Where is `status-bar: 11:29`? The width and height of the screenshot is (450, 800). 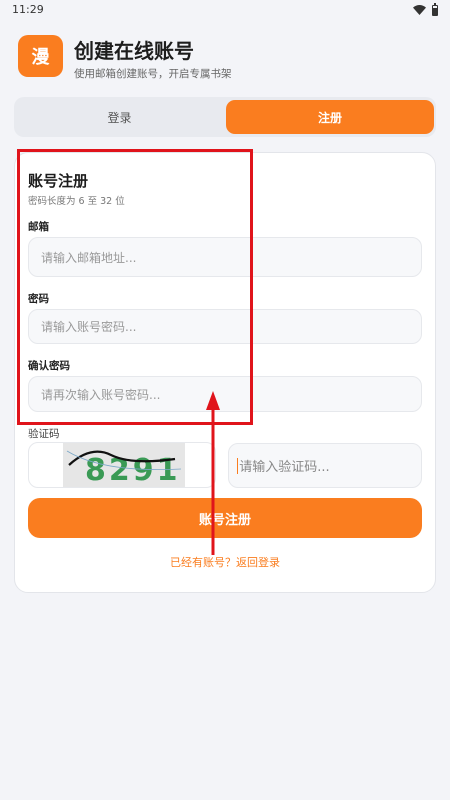 status-bar: 11:29 is located at coordinates (225, 11).